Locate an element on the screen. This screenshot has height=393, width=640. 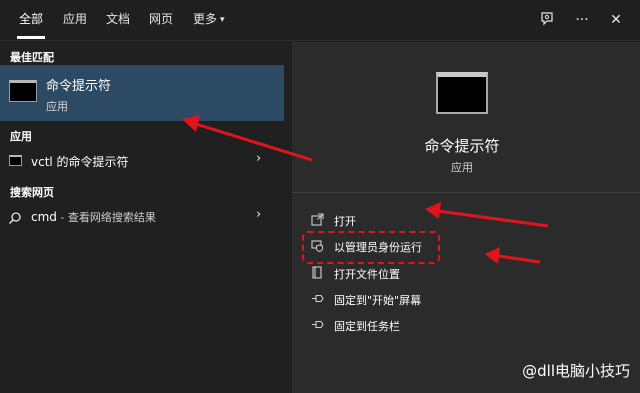
annotation-arrow-best-match is located at coordinates (247, 138).